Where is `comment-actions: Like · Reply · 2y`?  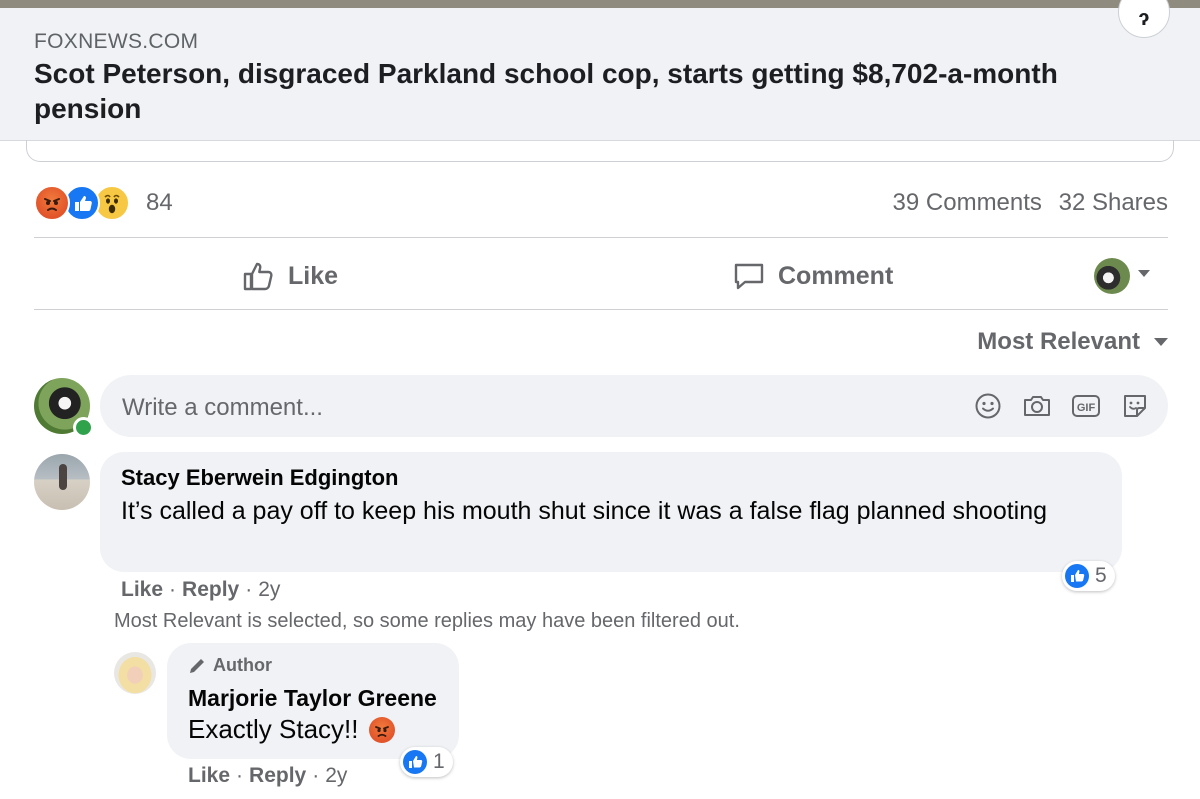 comment-actions: Like · Reply · 2y is located at coordinates (201, 589).